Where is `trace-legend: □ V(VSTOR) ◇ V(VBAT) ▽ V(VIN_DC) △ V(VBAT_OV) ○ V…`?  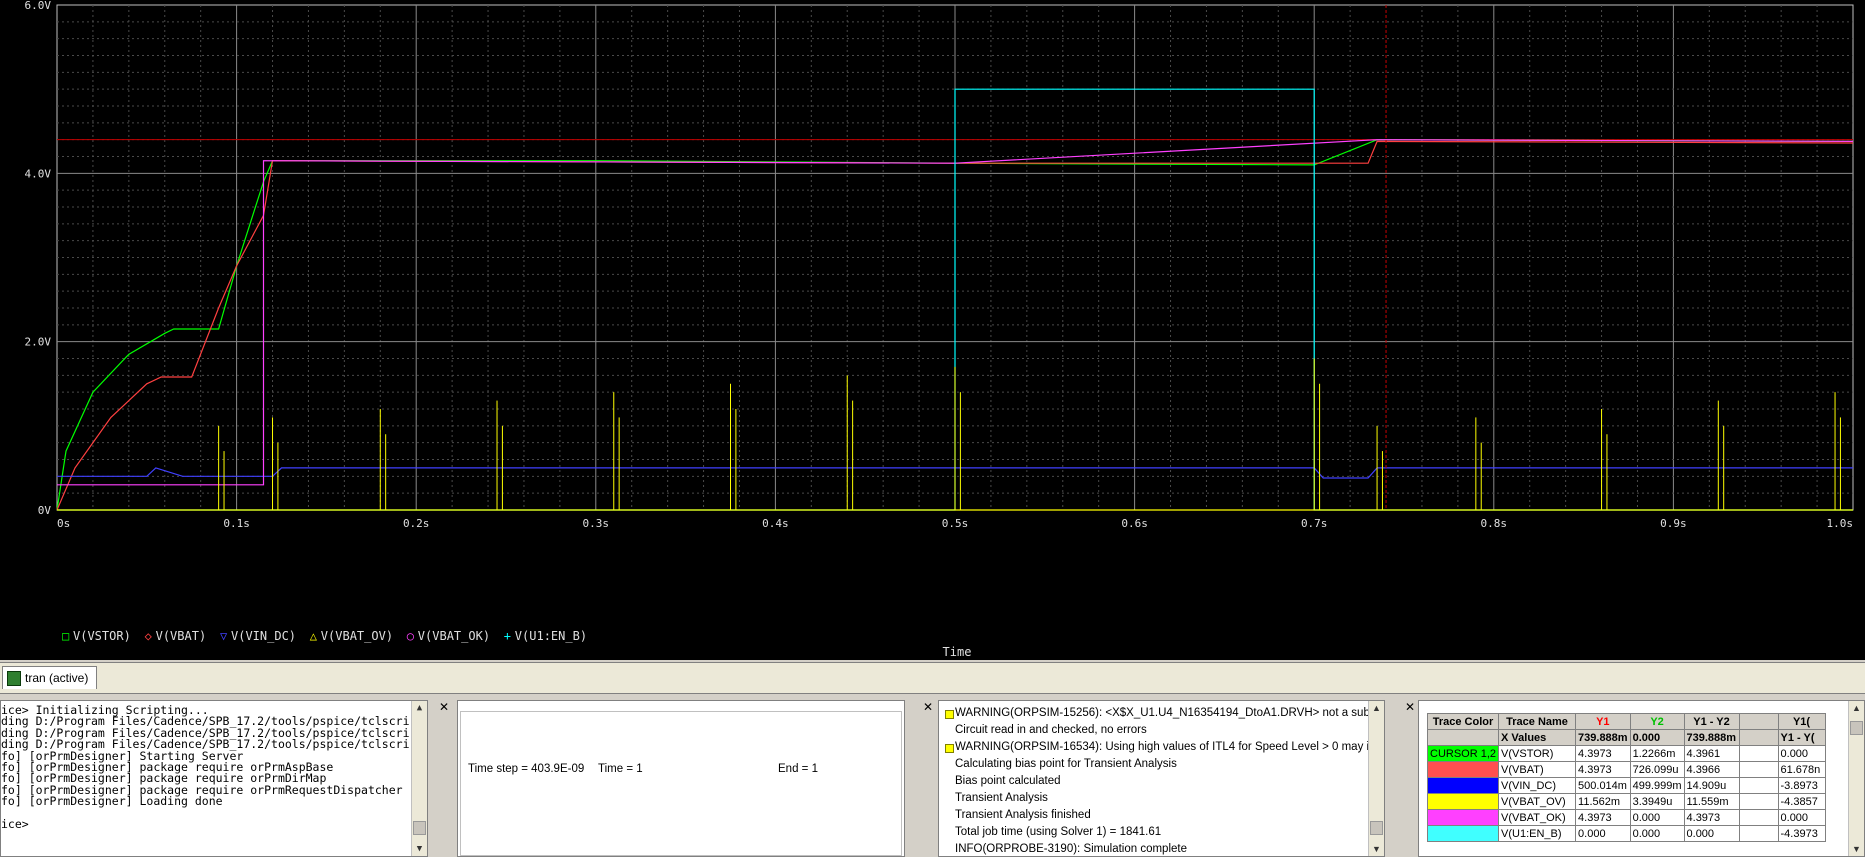
trace-legend: □ V(VSTOR) ◇ V(VBAT) ▽ V(VIN_DC) △ V(VBAT_OV) ○ V… is located at coordinates (324, 636).